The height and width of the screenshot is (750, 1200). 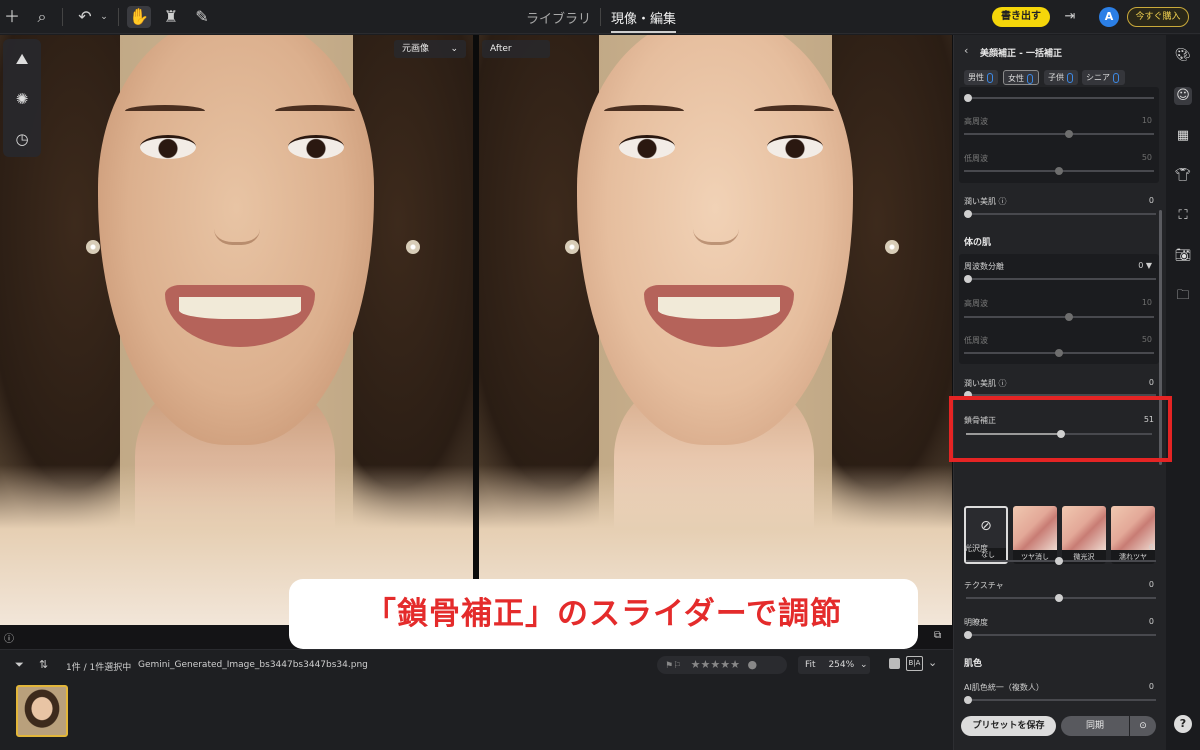 I want to click on info-icon: ⓘ, so click(x=9, y=637).